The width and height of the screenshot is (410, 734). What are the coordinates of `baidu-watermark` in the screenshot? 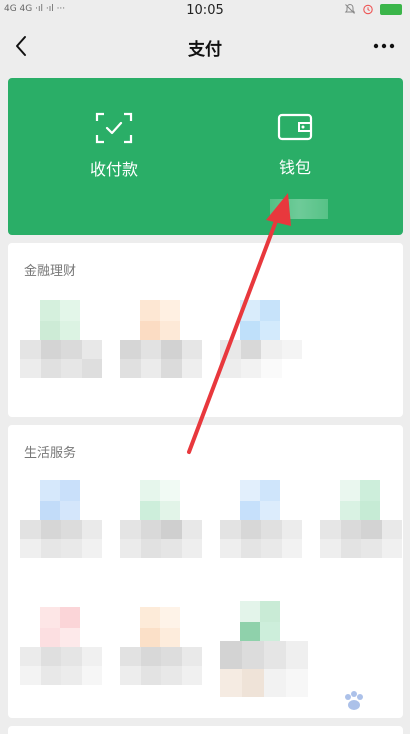 It's located at (351, 701).